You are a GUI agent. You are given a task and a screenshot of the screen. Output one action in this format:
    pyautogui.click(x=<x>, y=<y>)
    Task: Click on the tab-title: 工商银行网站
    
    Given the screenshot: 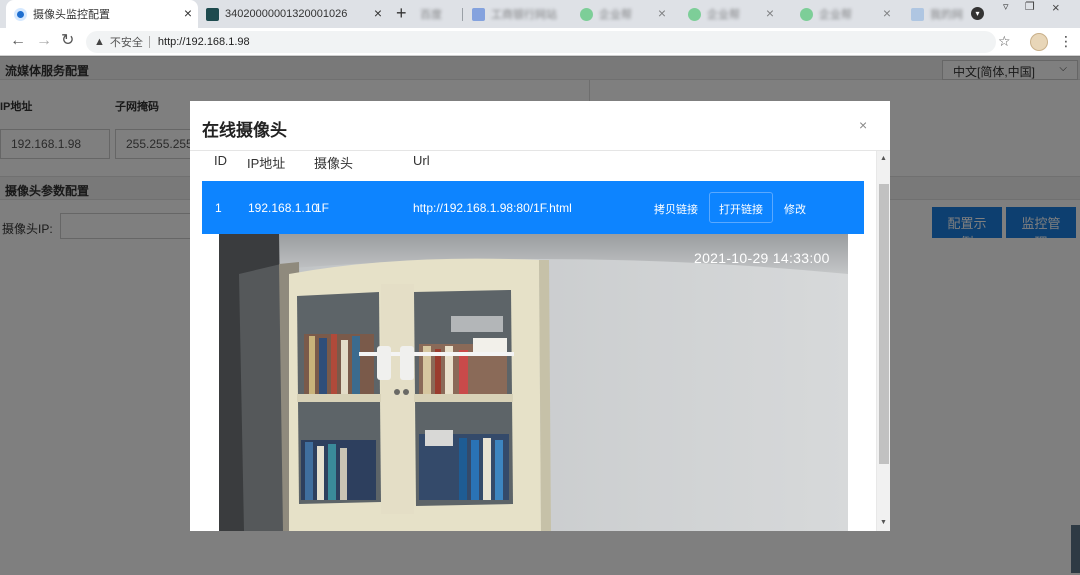 What is the action you would take?
    pyautogui.click(x=524, y=15)
    